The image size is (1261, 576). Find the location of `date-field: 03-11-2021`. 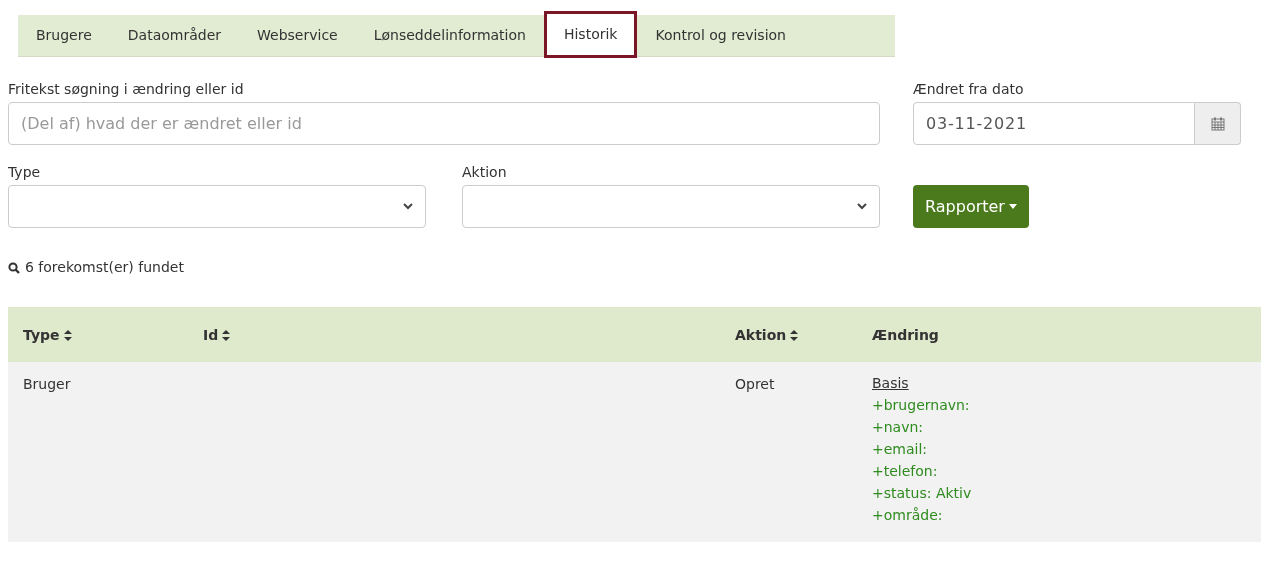

date-field: 03-11-2021 is located at coordinates (1054, 123).